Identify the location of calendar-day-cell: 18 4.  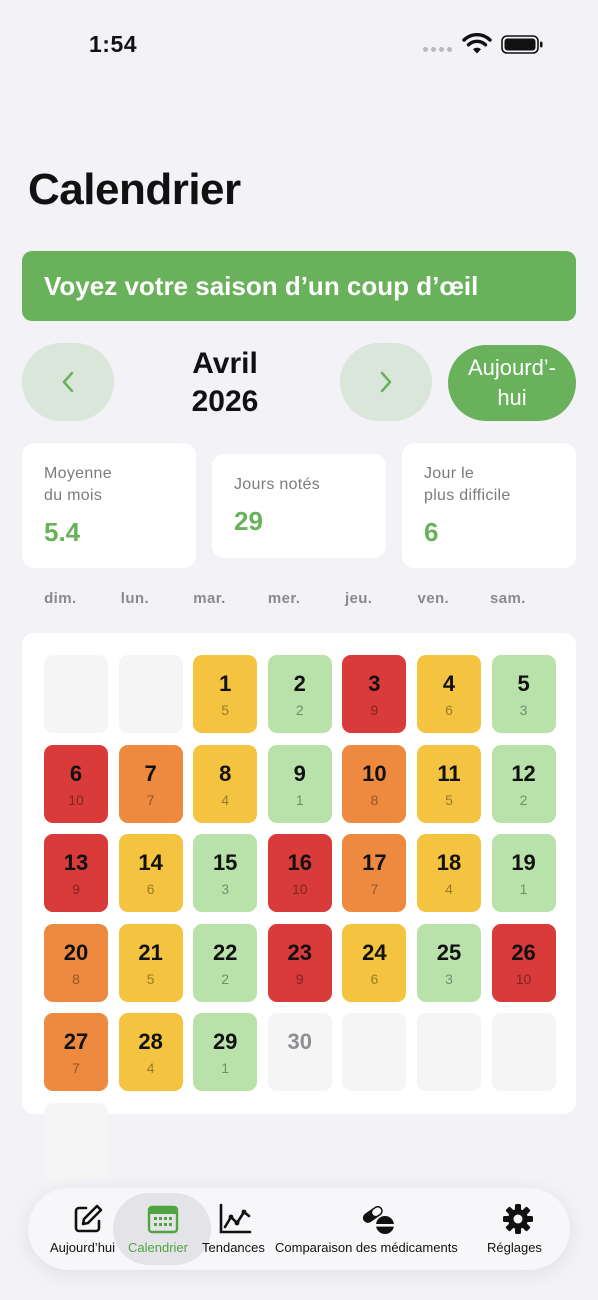
(448, 873).